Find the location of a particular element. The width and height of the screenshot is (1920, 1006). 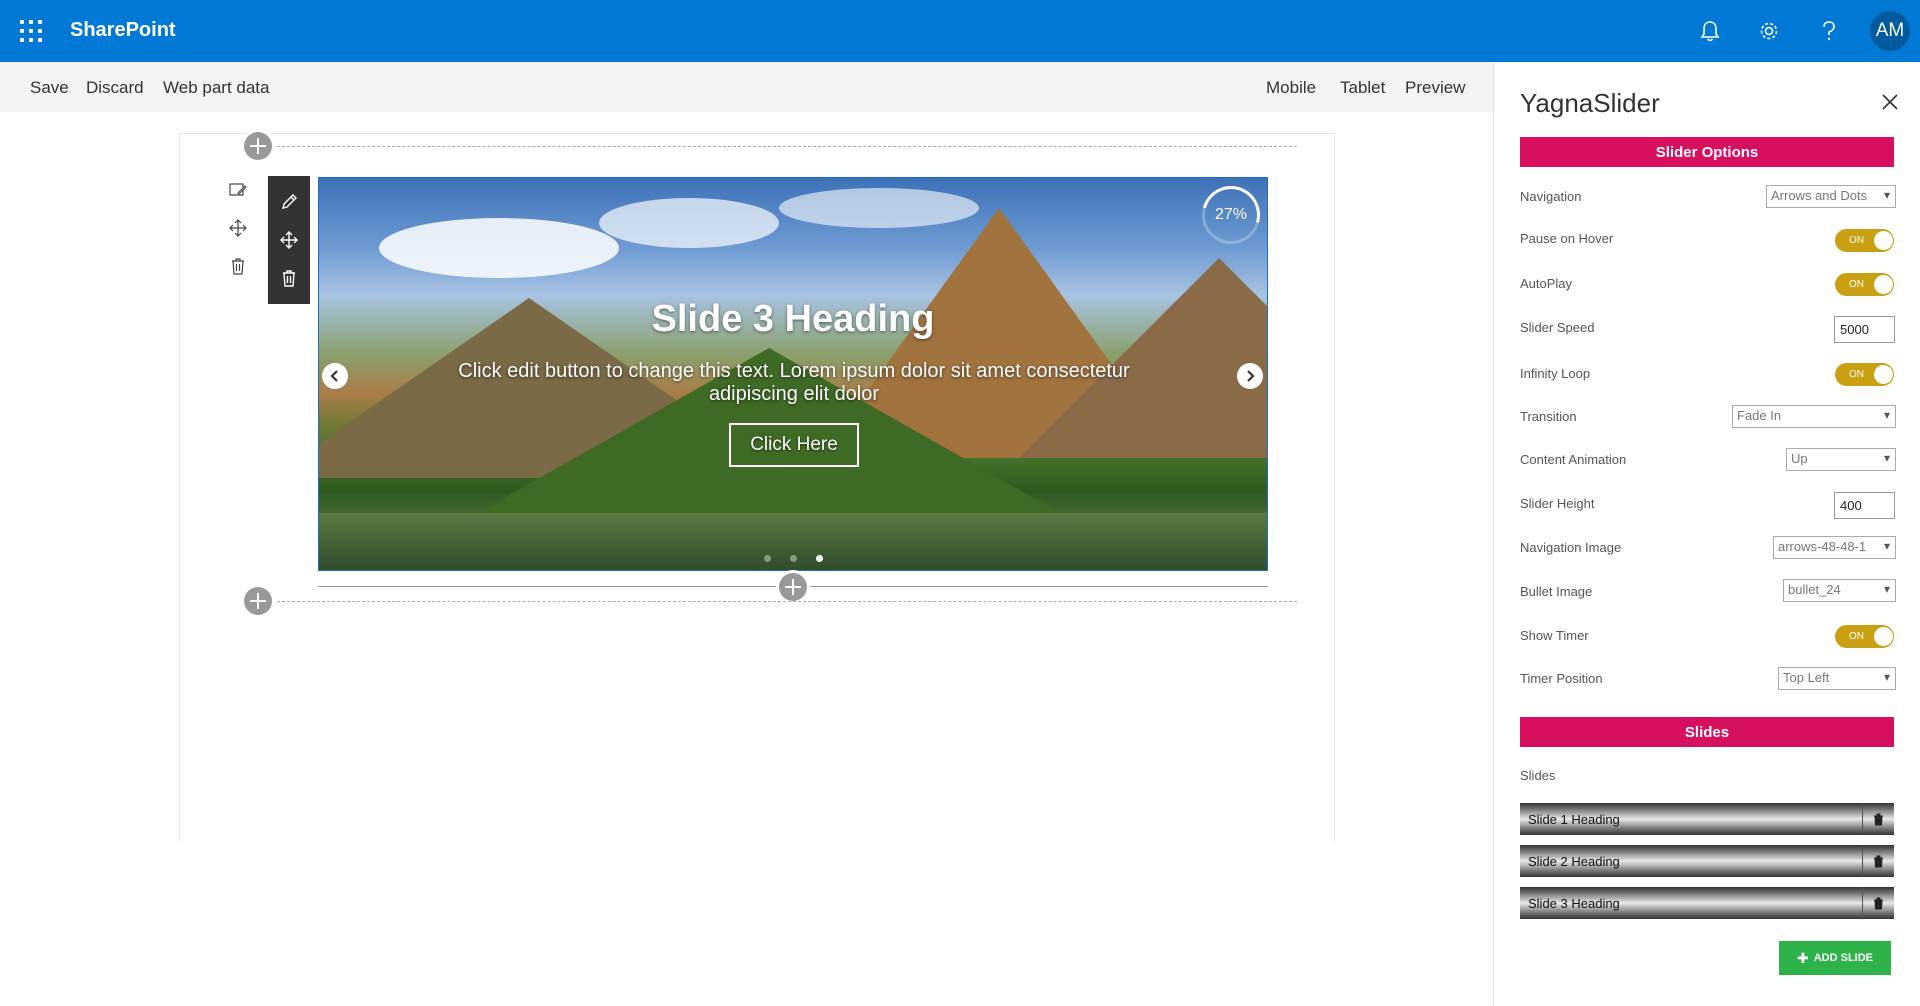

app-name: SharePoint is located at coordinates (123, 30).